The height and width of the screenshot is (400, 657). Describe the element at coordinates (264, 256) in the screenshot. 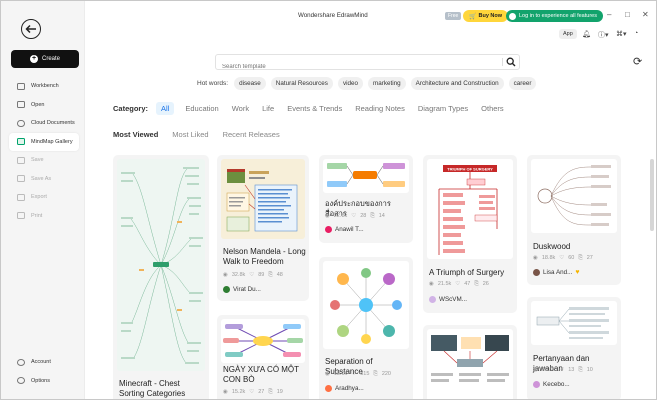

I see `template-title: Nelson Mandela - Long Walk to Freedom` at that location.